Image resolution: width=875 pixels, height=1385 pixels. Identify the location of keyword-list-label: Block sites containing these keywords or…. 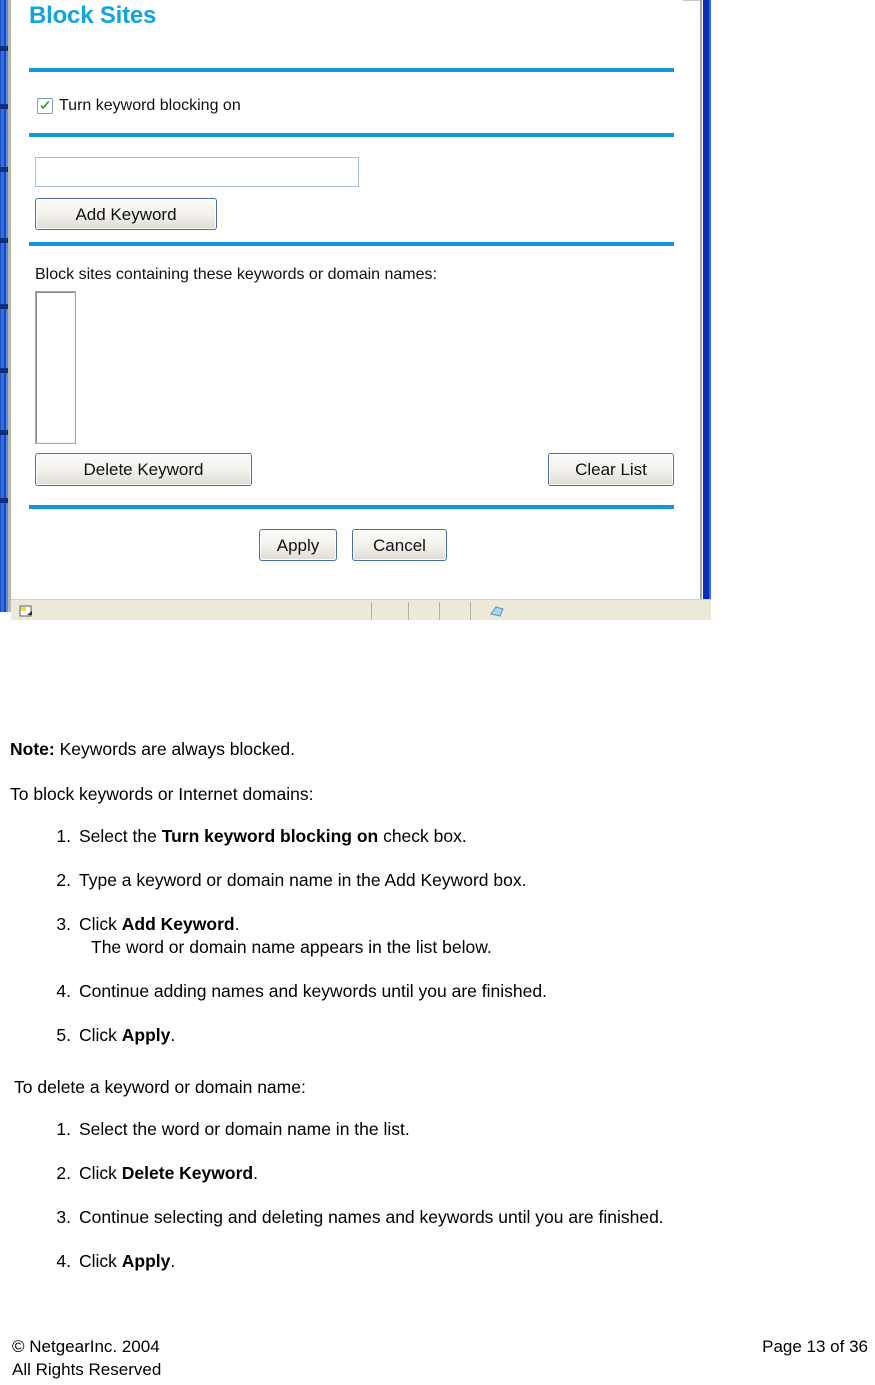
(236, 274).